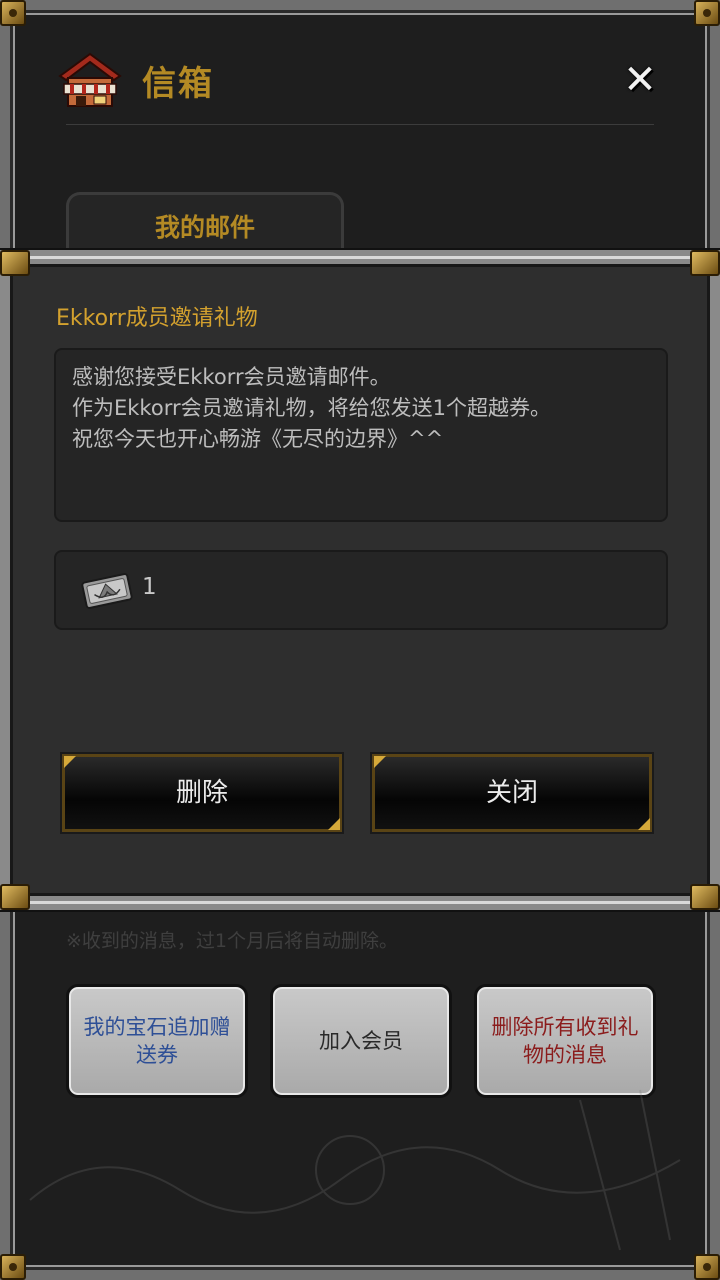 The width and height of the screenshot is (720, 1280). I want to click on dialog-corner-top-left, so click(15, 263).